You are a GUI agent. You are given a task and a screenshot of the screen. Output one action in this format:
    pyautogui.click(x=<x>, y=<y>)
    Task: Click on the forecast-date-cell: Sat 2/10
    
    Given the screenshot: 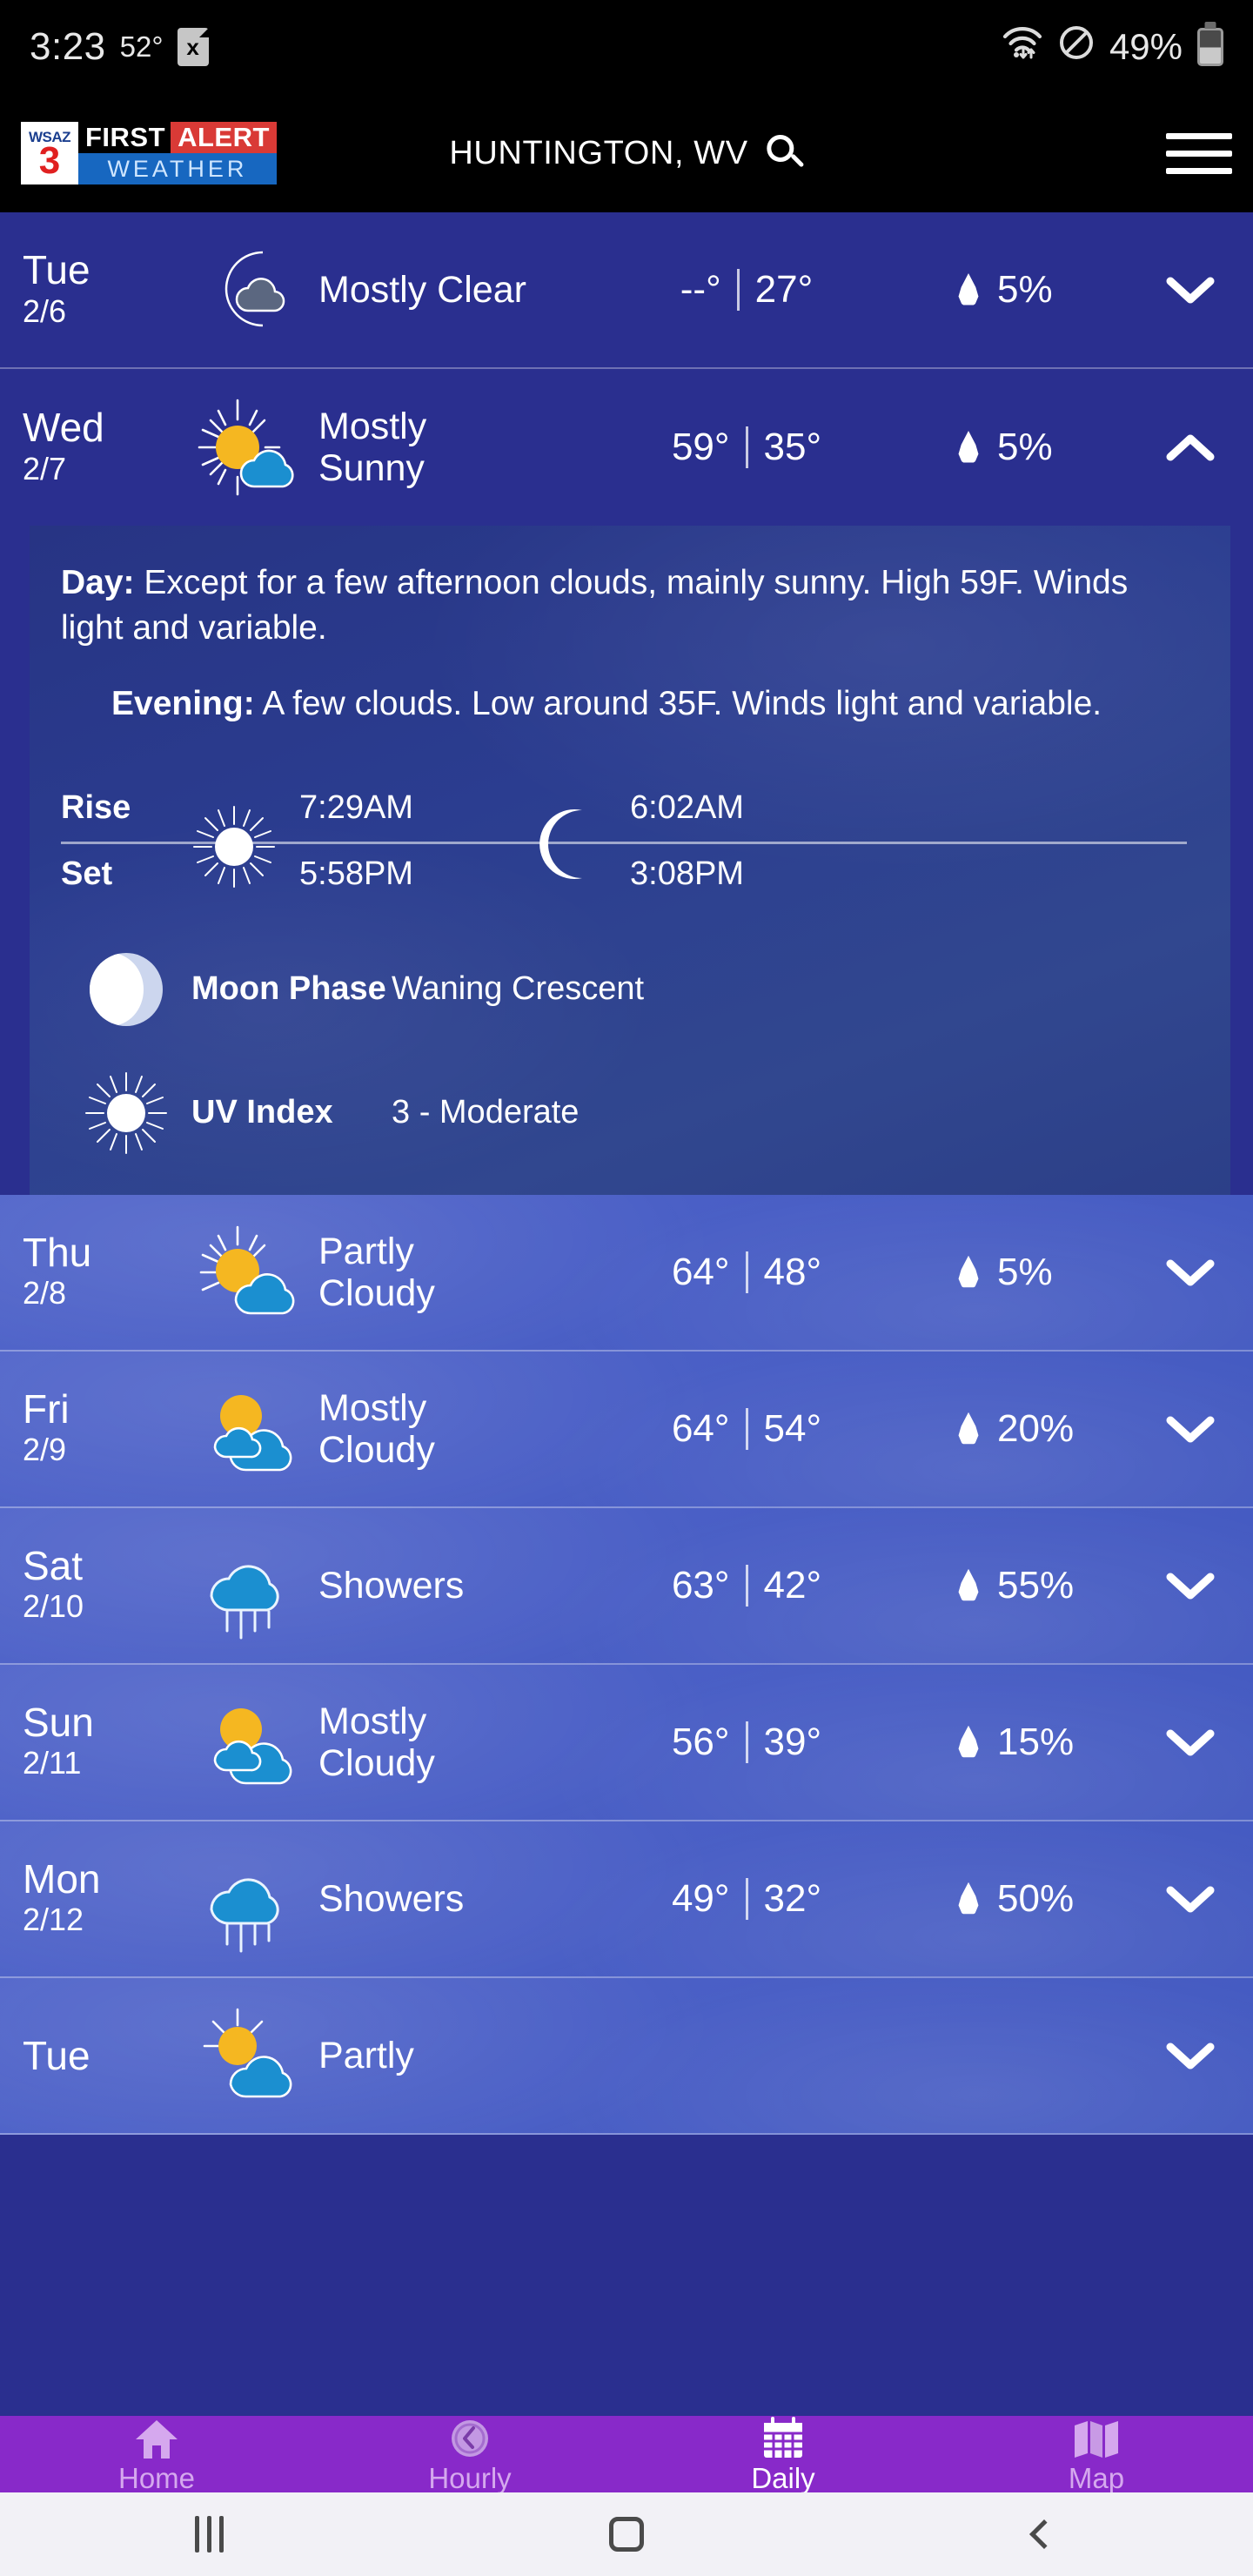 What is the action you would take?
    pyautogui.click(x=99, y=1586)
    